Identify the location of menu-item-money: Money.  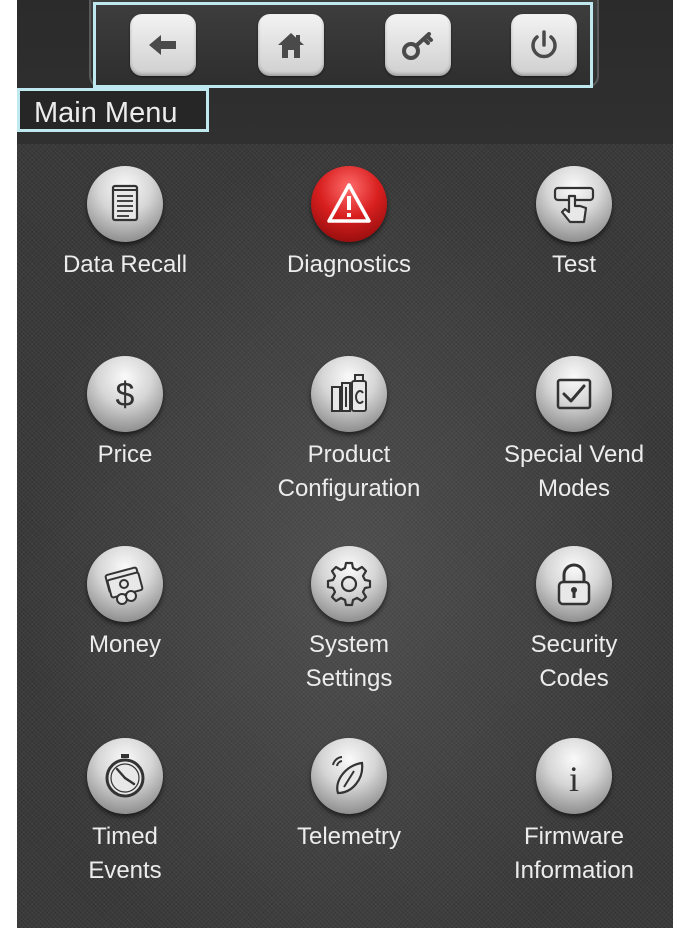
(126, 626).